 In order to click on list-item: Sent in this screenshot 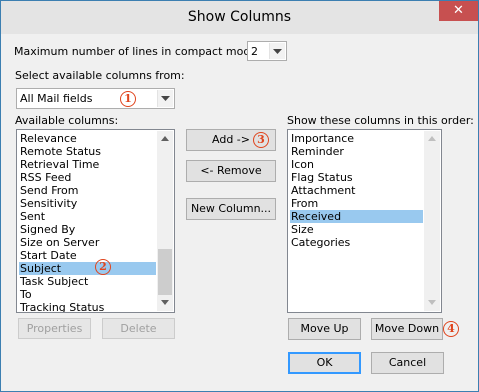, I will do `click(87, 216)`.